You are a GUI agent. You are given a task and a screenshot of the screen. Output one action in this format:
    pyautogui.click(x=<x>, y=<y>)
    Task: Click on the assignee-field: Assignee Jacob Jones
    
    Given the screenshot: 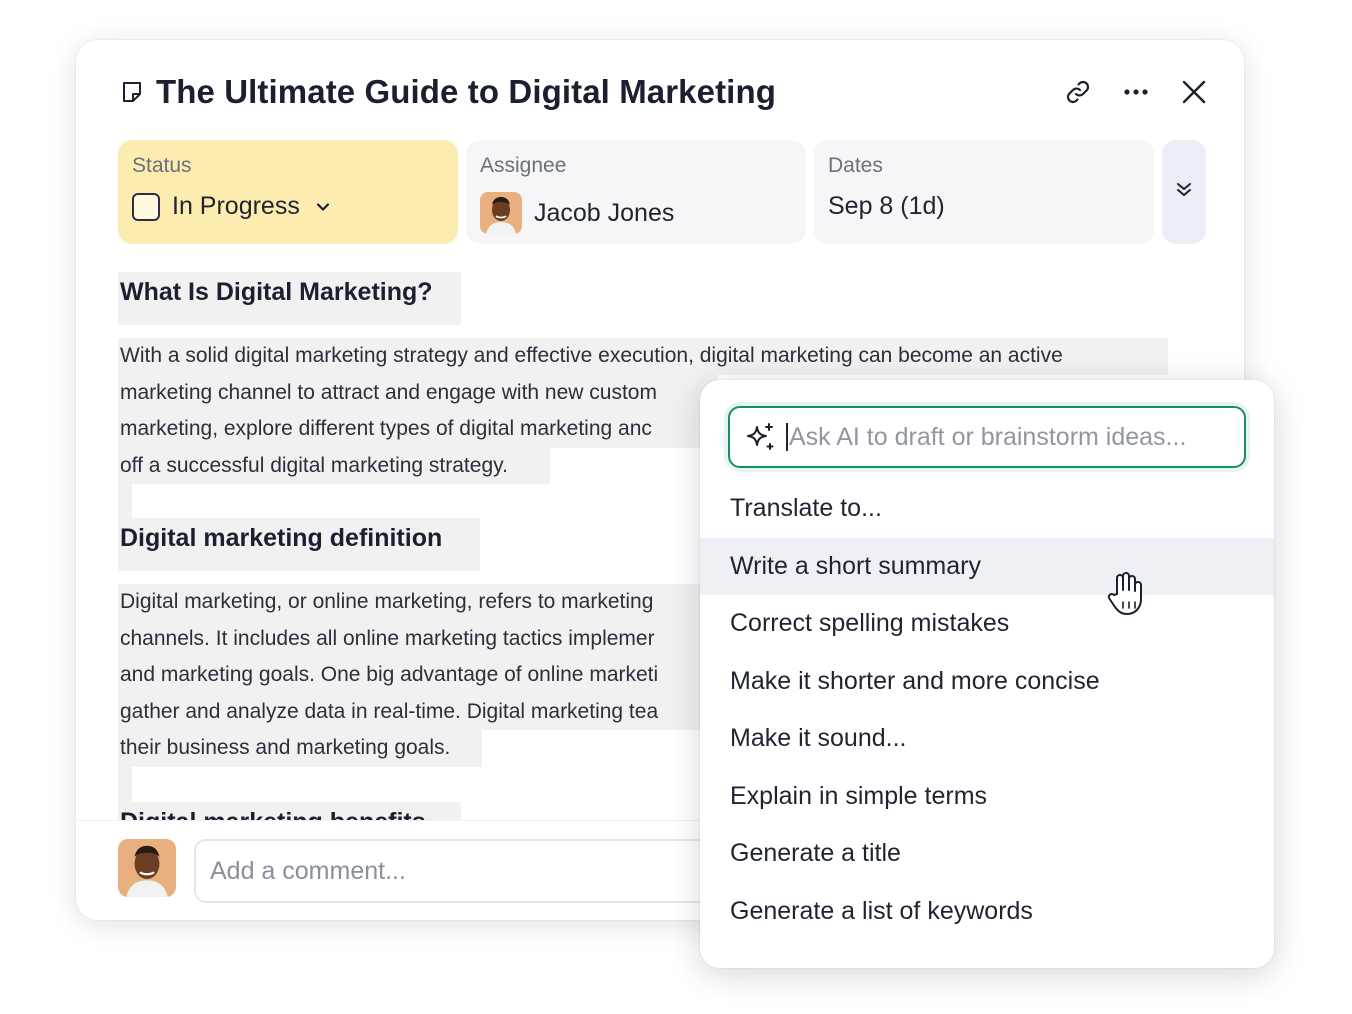 What is the action you would take?
    pyautogui.click(x=636, y=192)
    